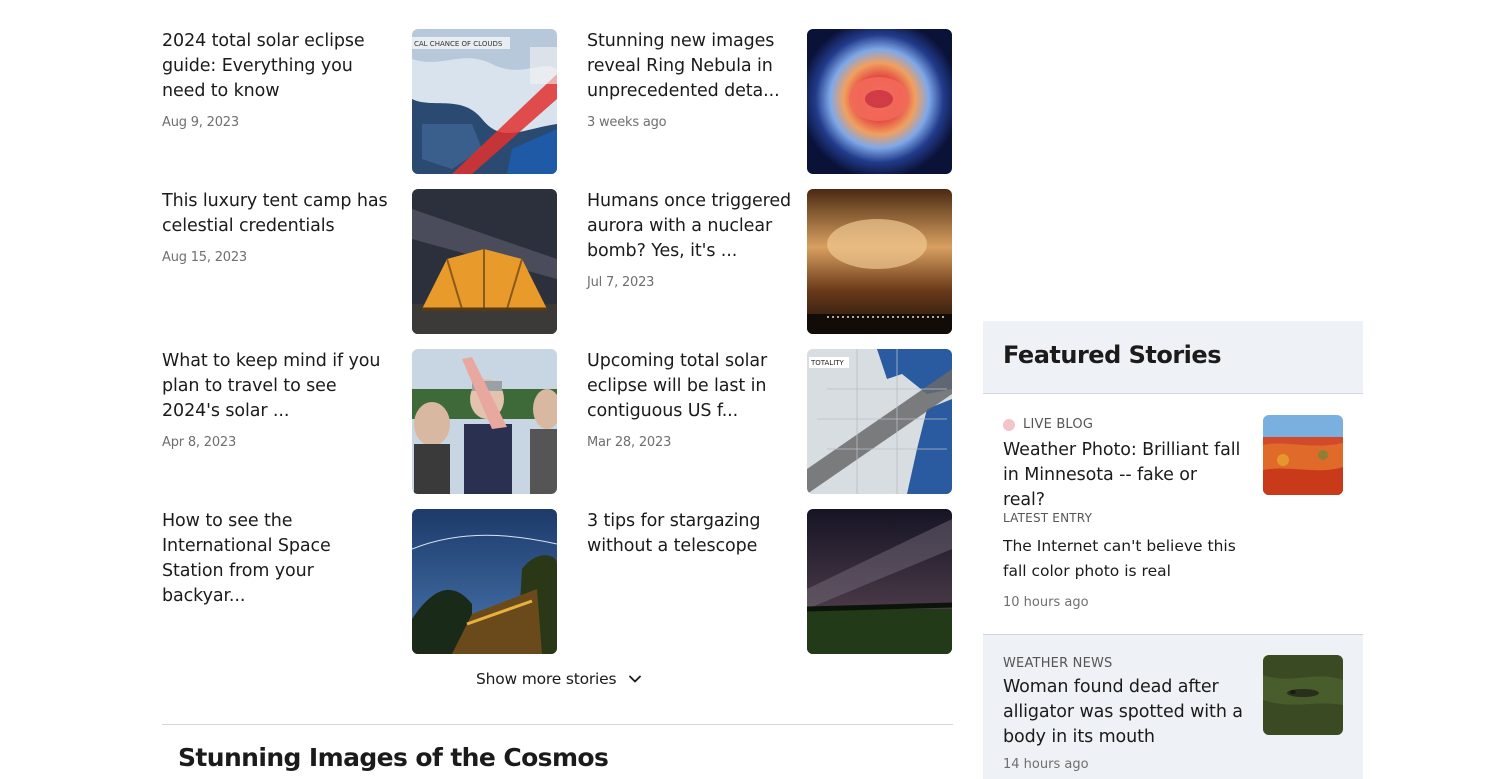 The width and height of the screenshot is (1492, 779). I want to click on featured-stories-header: Featured Stories, so click(1173, 357).